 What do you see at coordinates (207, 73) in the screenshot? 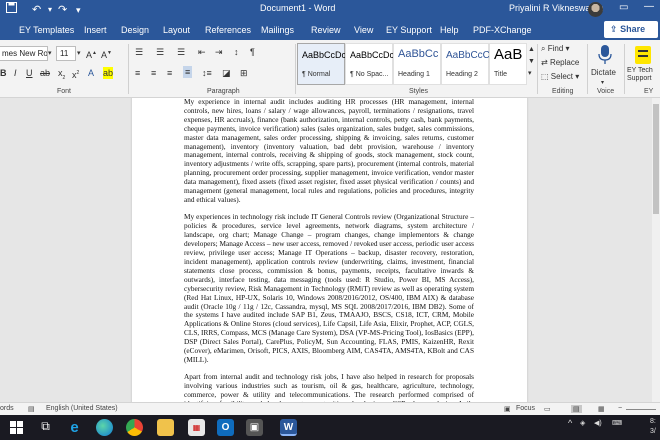
I see `line-spacing-icon: ↕≡` at bounding box center [207, 73].